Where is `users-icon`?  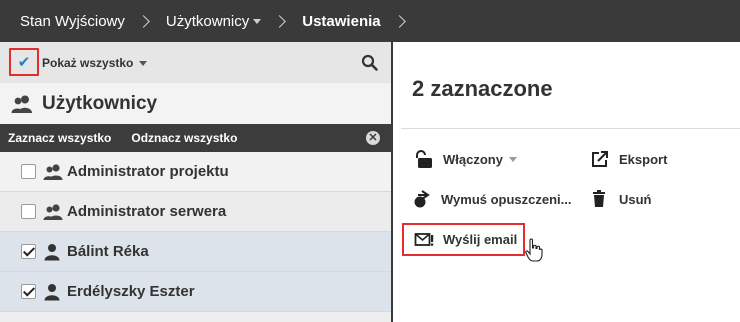
users-icon is located at coordinates (21, 104).